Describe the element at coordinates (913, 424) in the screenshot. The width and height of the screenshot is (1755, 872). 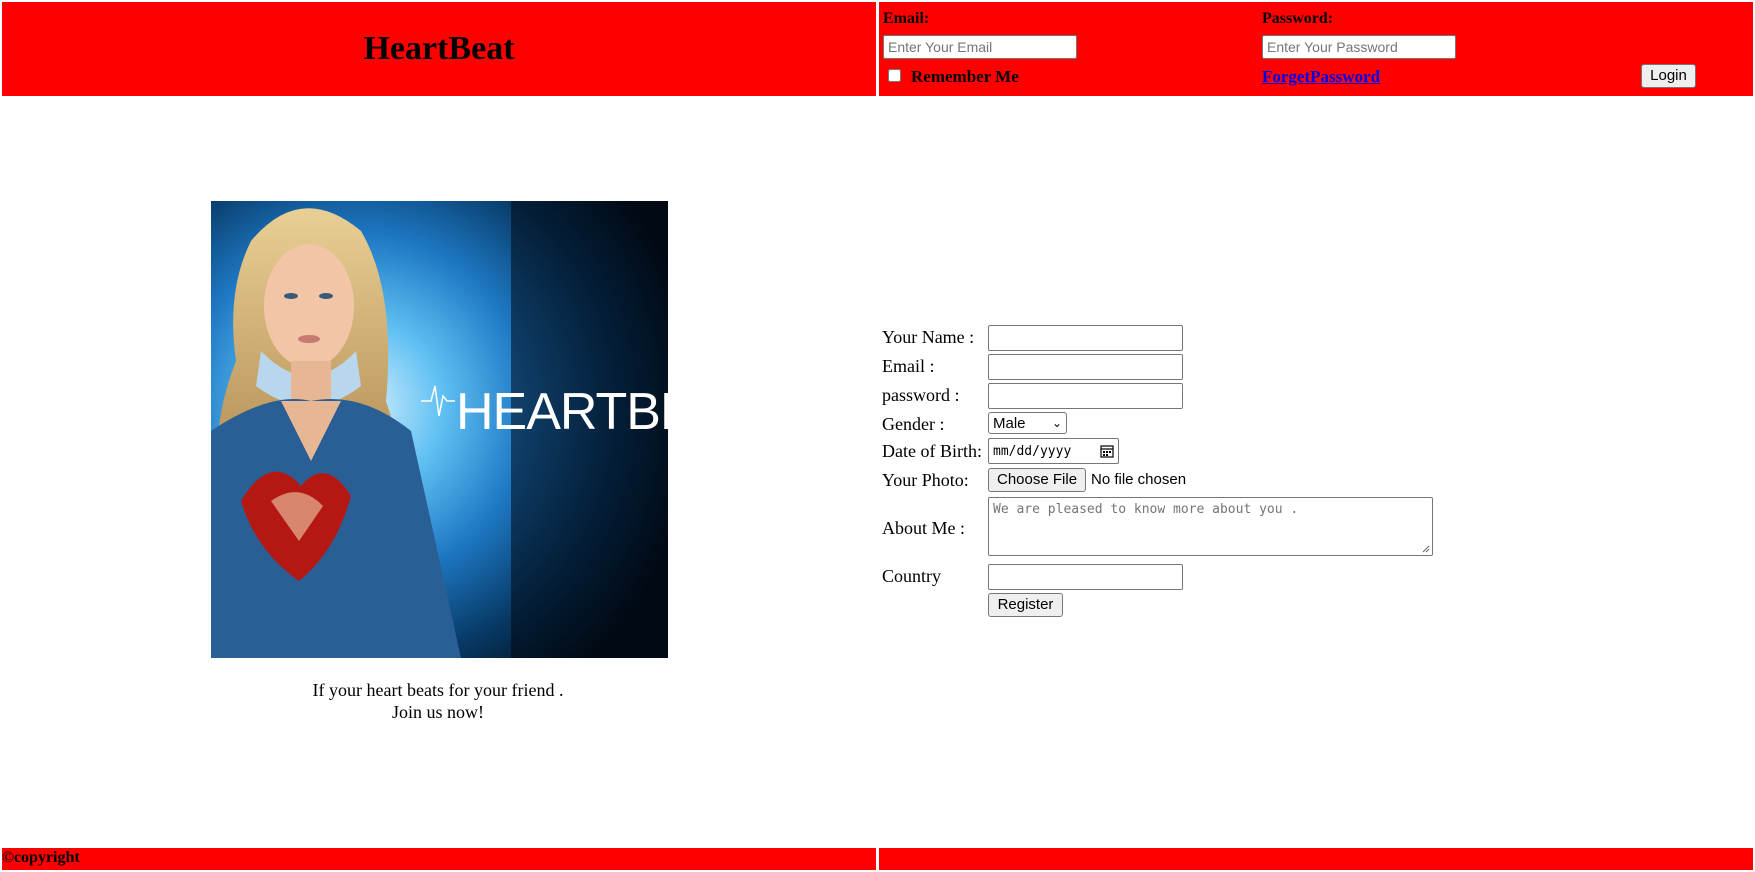
I see `gender-label: Gender :` at that location.